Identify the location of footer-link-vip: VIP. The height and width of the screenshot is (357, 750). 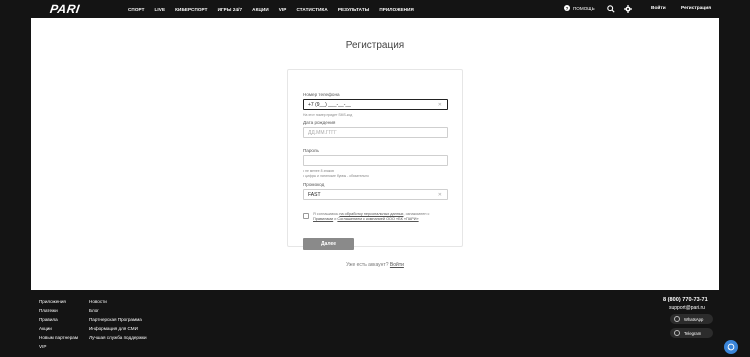
(58, 346).